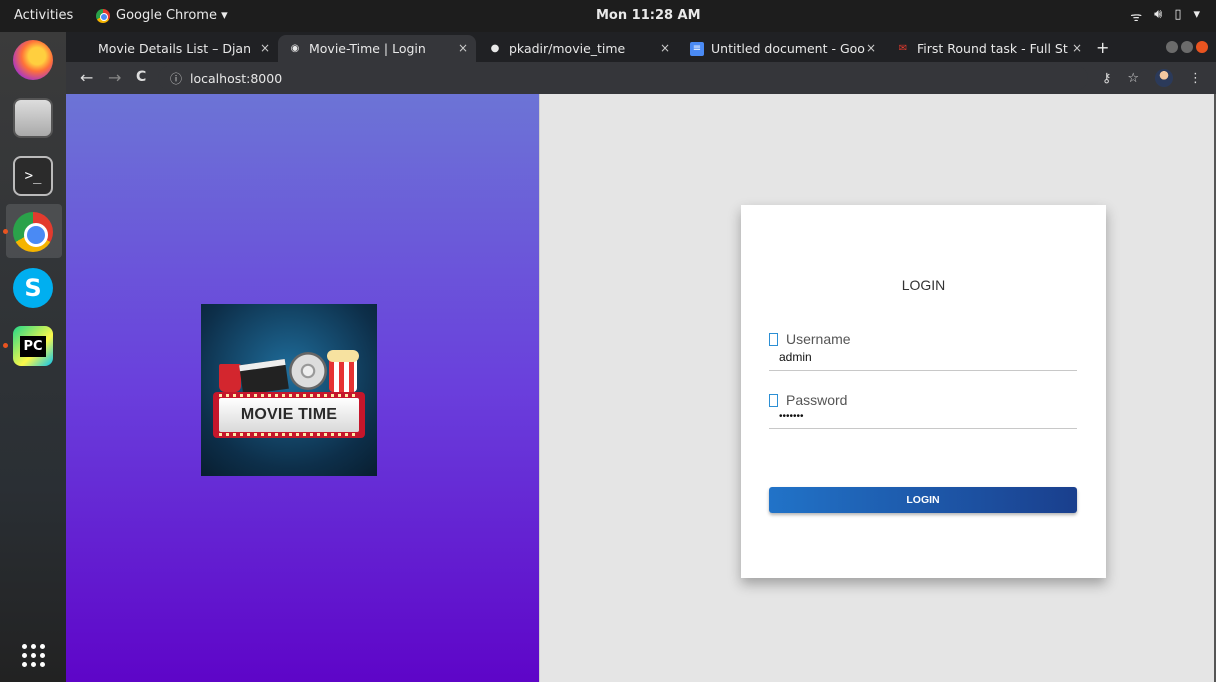 The width and height of the screenshot is (1216, 682). I want to click on tab-title: pkadir/movie_time, so click(567, 48).